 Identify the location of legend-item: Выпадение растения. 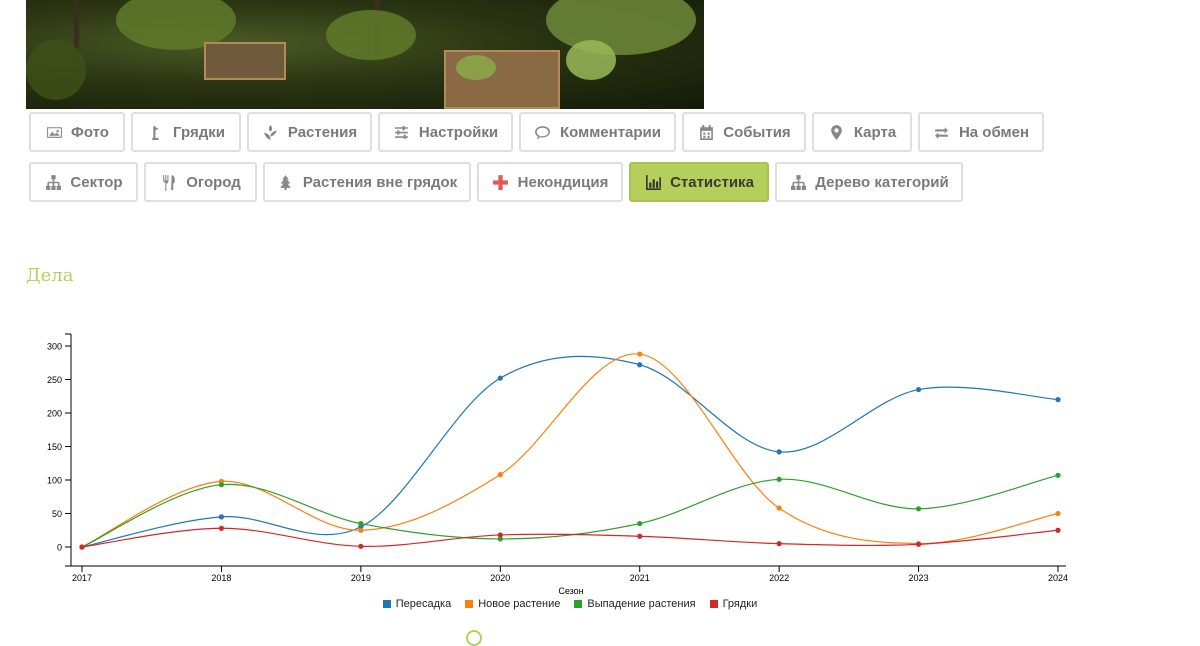
(635, 604).